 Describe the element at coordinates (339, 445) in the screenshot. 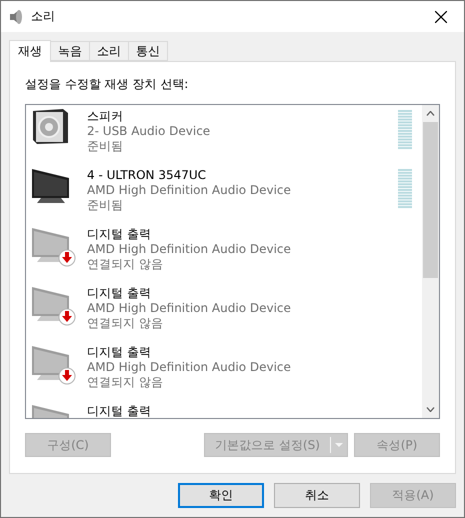

I see `dropdown-icon` at that location.